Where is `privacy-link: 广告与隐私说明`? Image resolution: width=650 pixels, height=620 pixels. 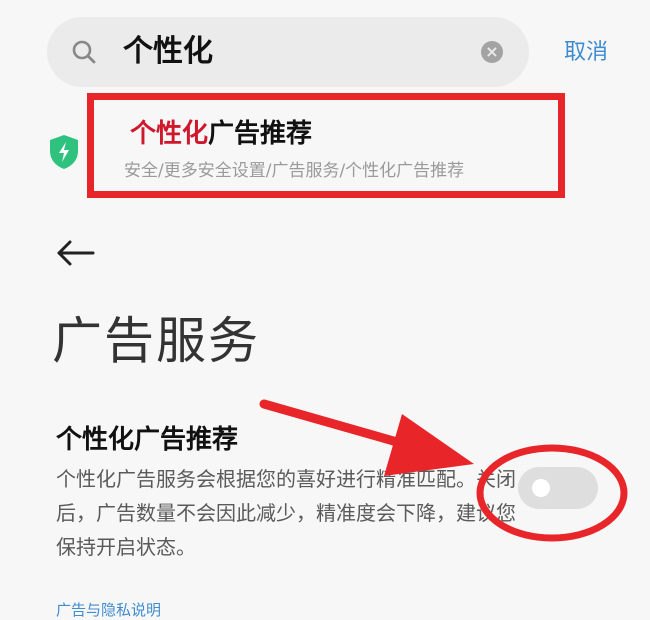 privacy-link: 广告与隐私说明 is located at coordinates (108, 610).